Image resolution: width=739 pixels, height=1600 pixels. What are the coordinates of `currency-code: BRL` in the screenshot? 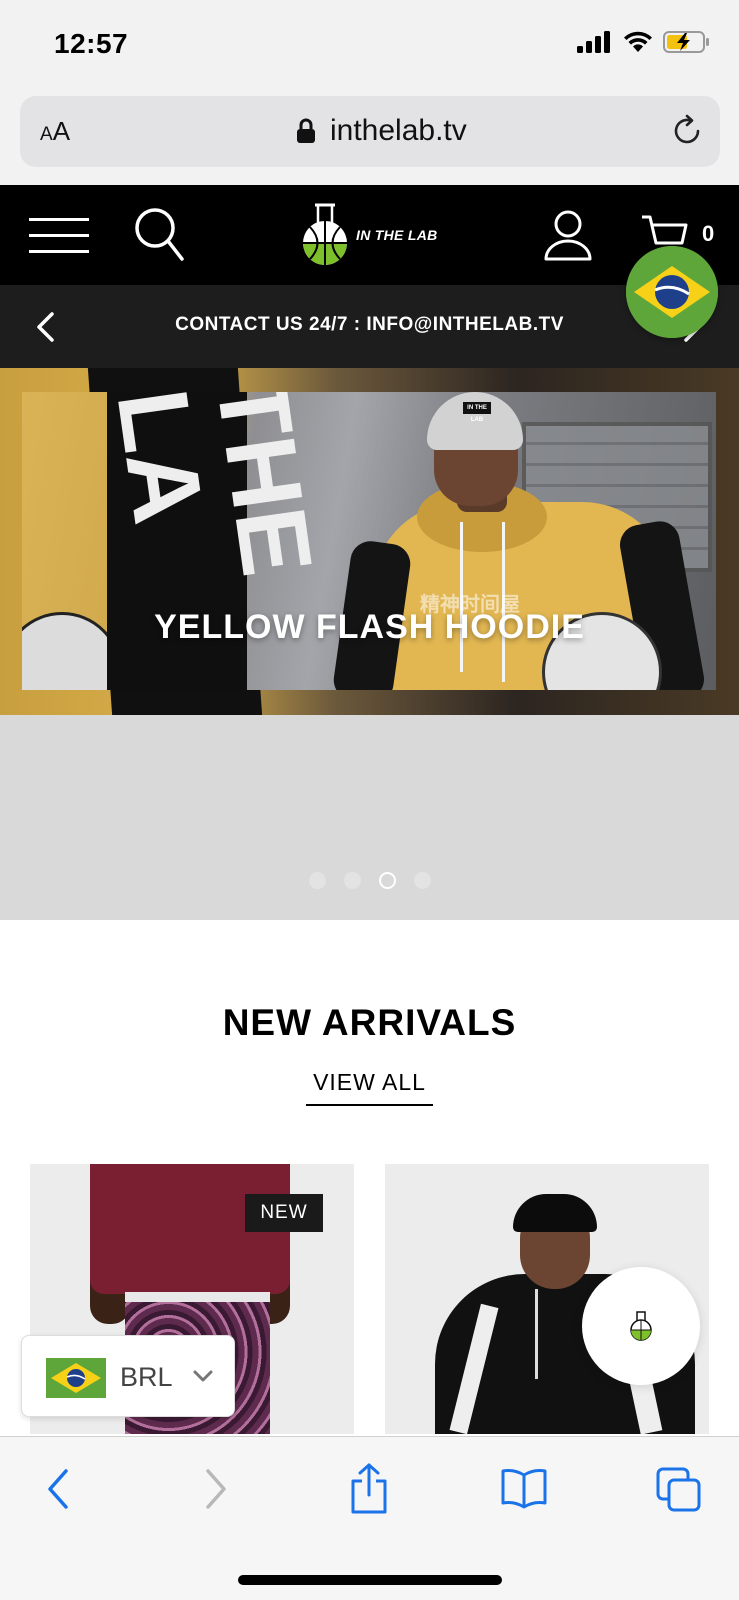 It's located at (146, 1377).